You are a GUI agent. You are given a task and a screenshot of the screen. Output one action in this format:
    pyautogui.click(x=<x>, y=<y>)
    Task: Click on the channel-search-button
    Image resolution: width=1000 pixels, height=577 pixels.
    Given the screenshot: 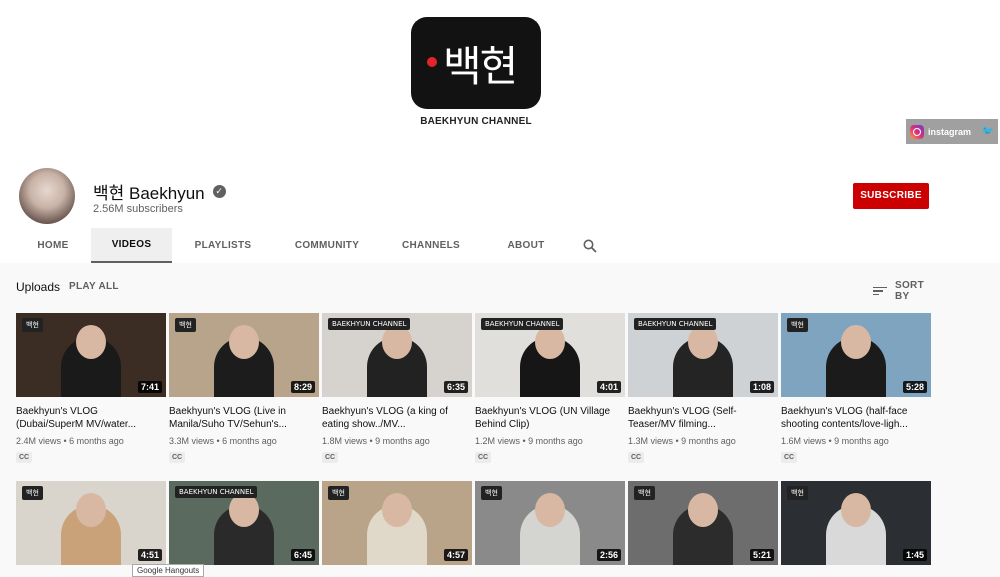 What is the action you would take?
    pyautogui.click(x=590, y=245)
    